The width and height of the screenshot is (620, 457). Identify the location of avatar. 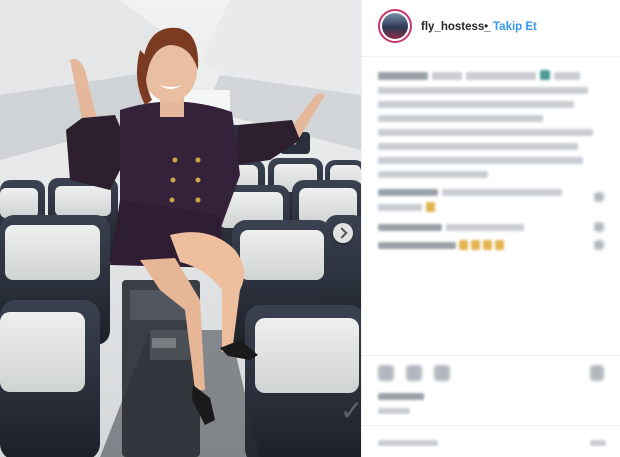
(395, 26).